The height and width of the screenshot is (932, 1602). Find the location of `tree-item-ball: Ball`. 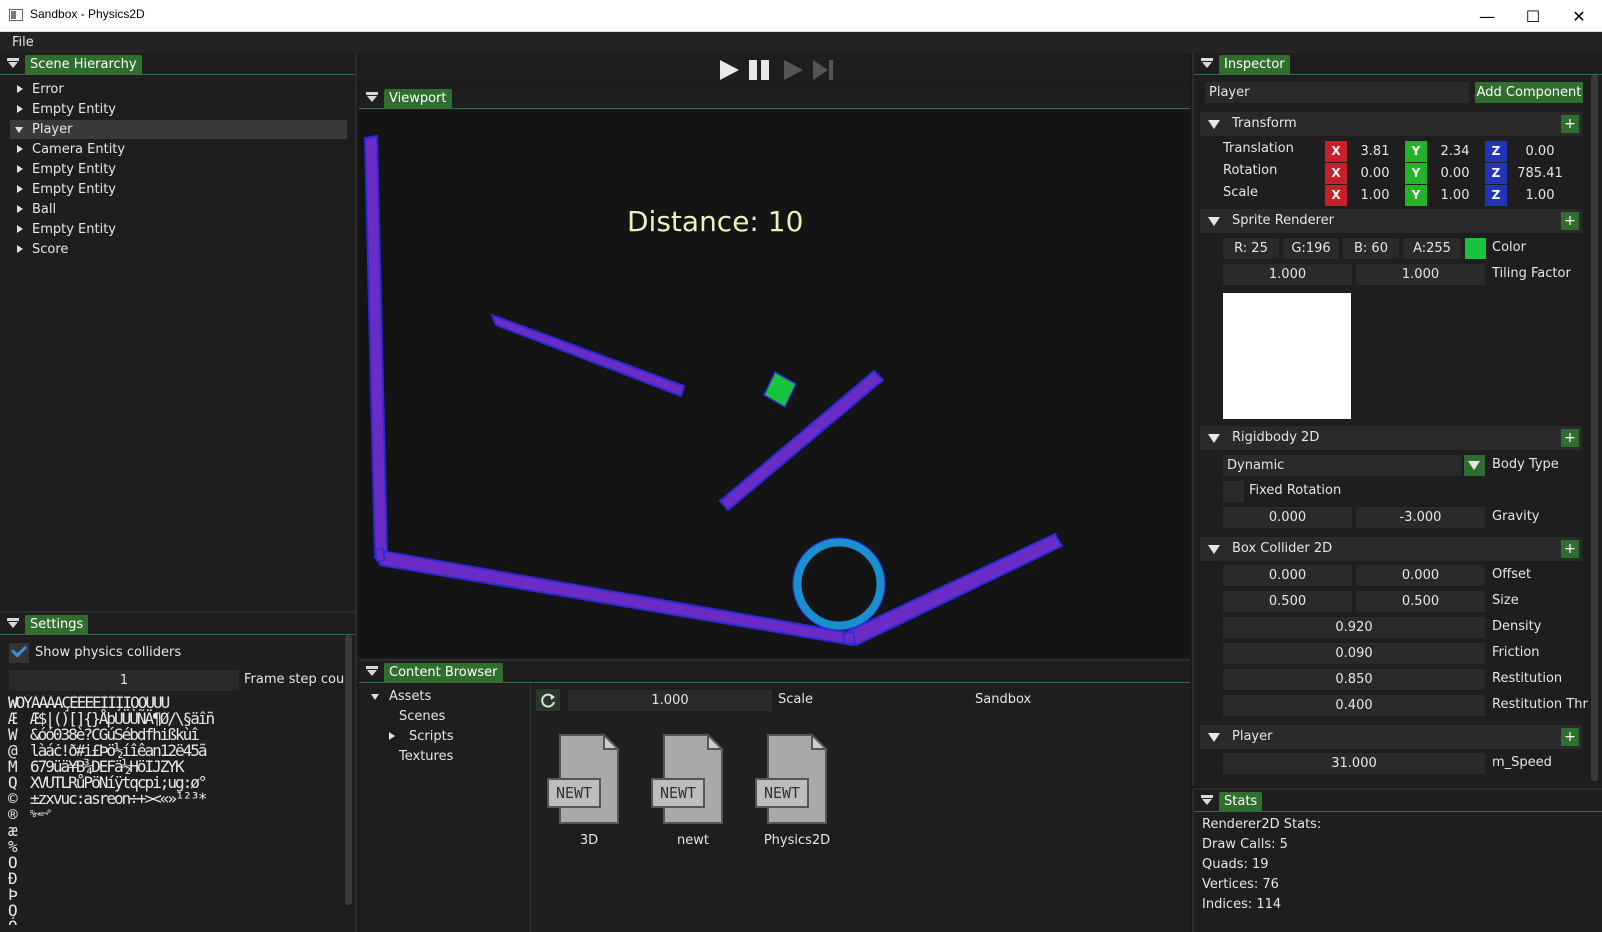

tree-item-ball: Ball is located at coordinates (178, 209).